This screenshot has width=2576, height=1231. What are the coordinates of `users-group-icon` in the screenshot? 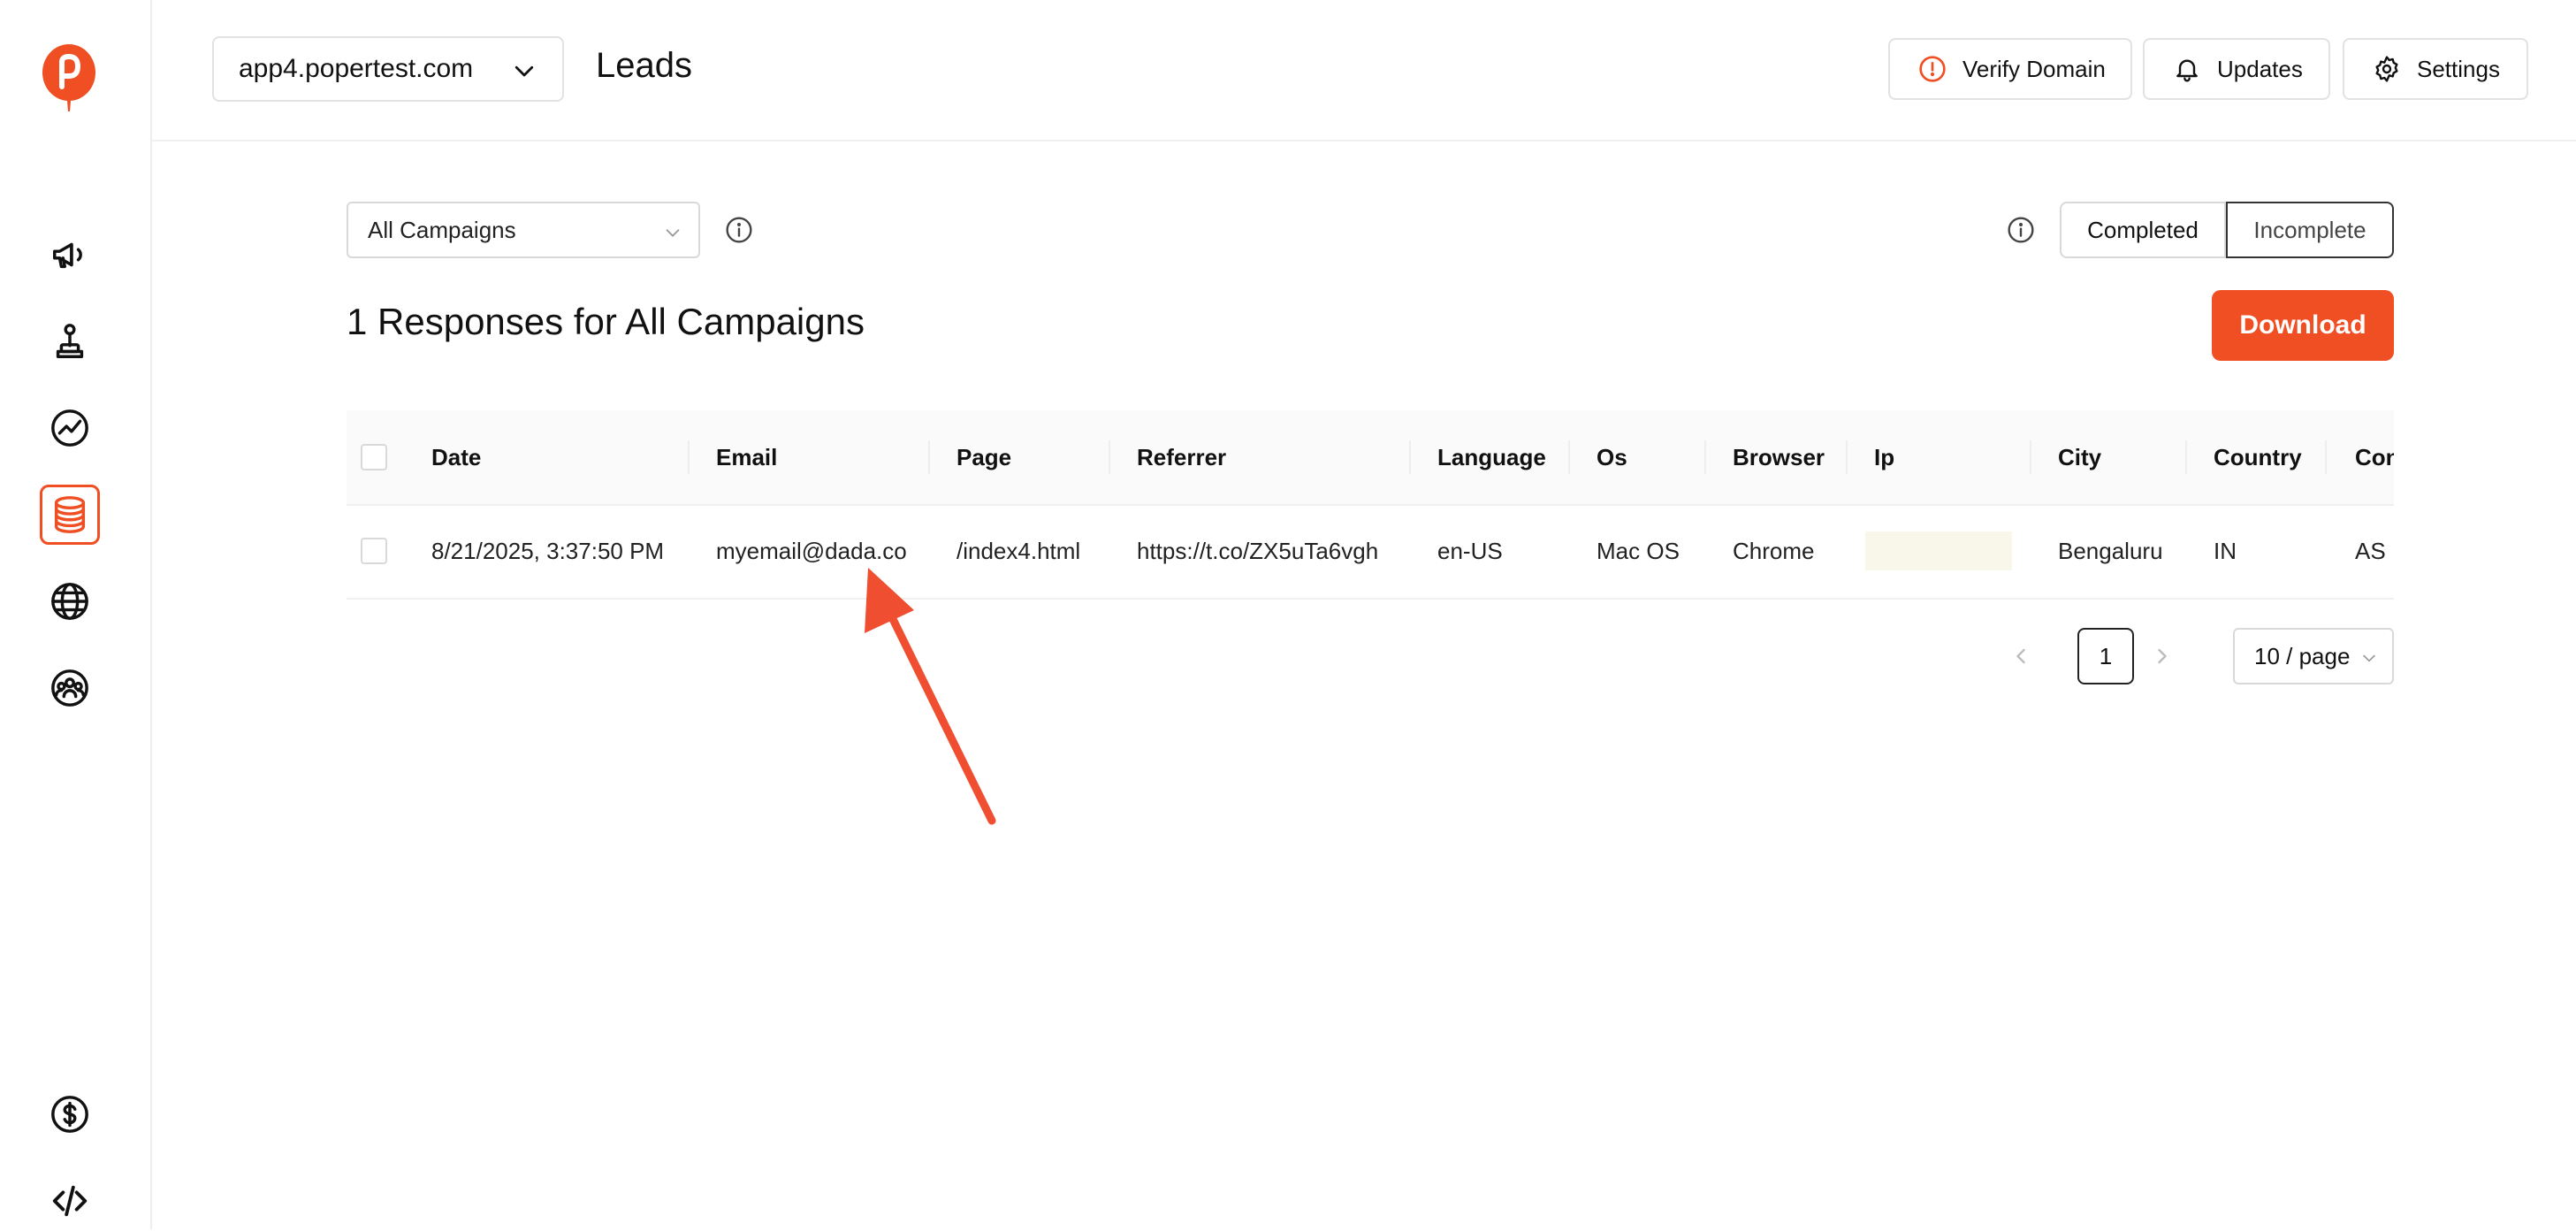 It's located at (69, 688).